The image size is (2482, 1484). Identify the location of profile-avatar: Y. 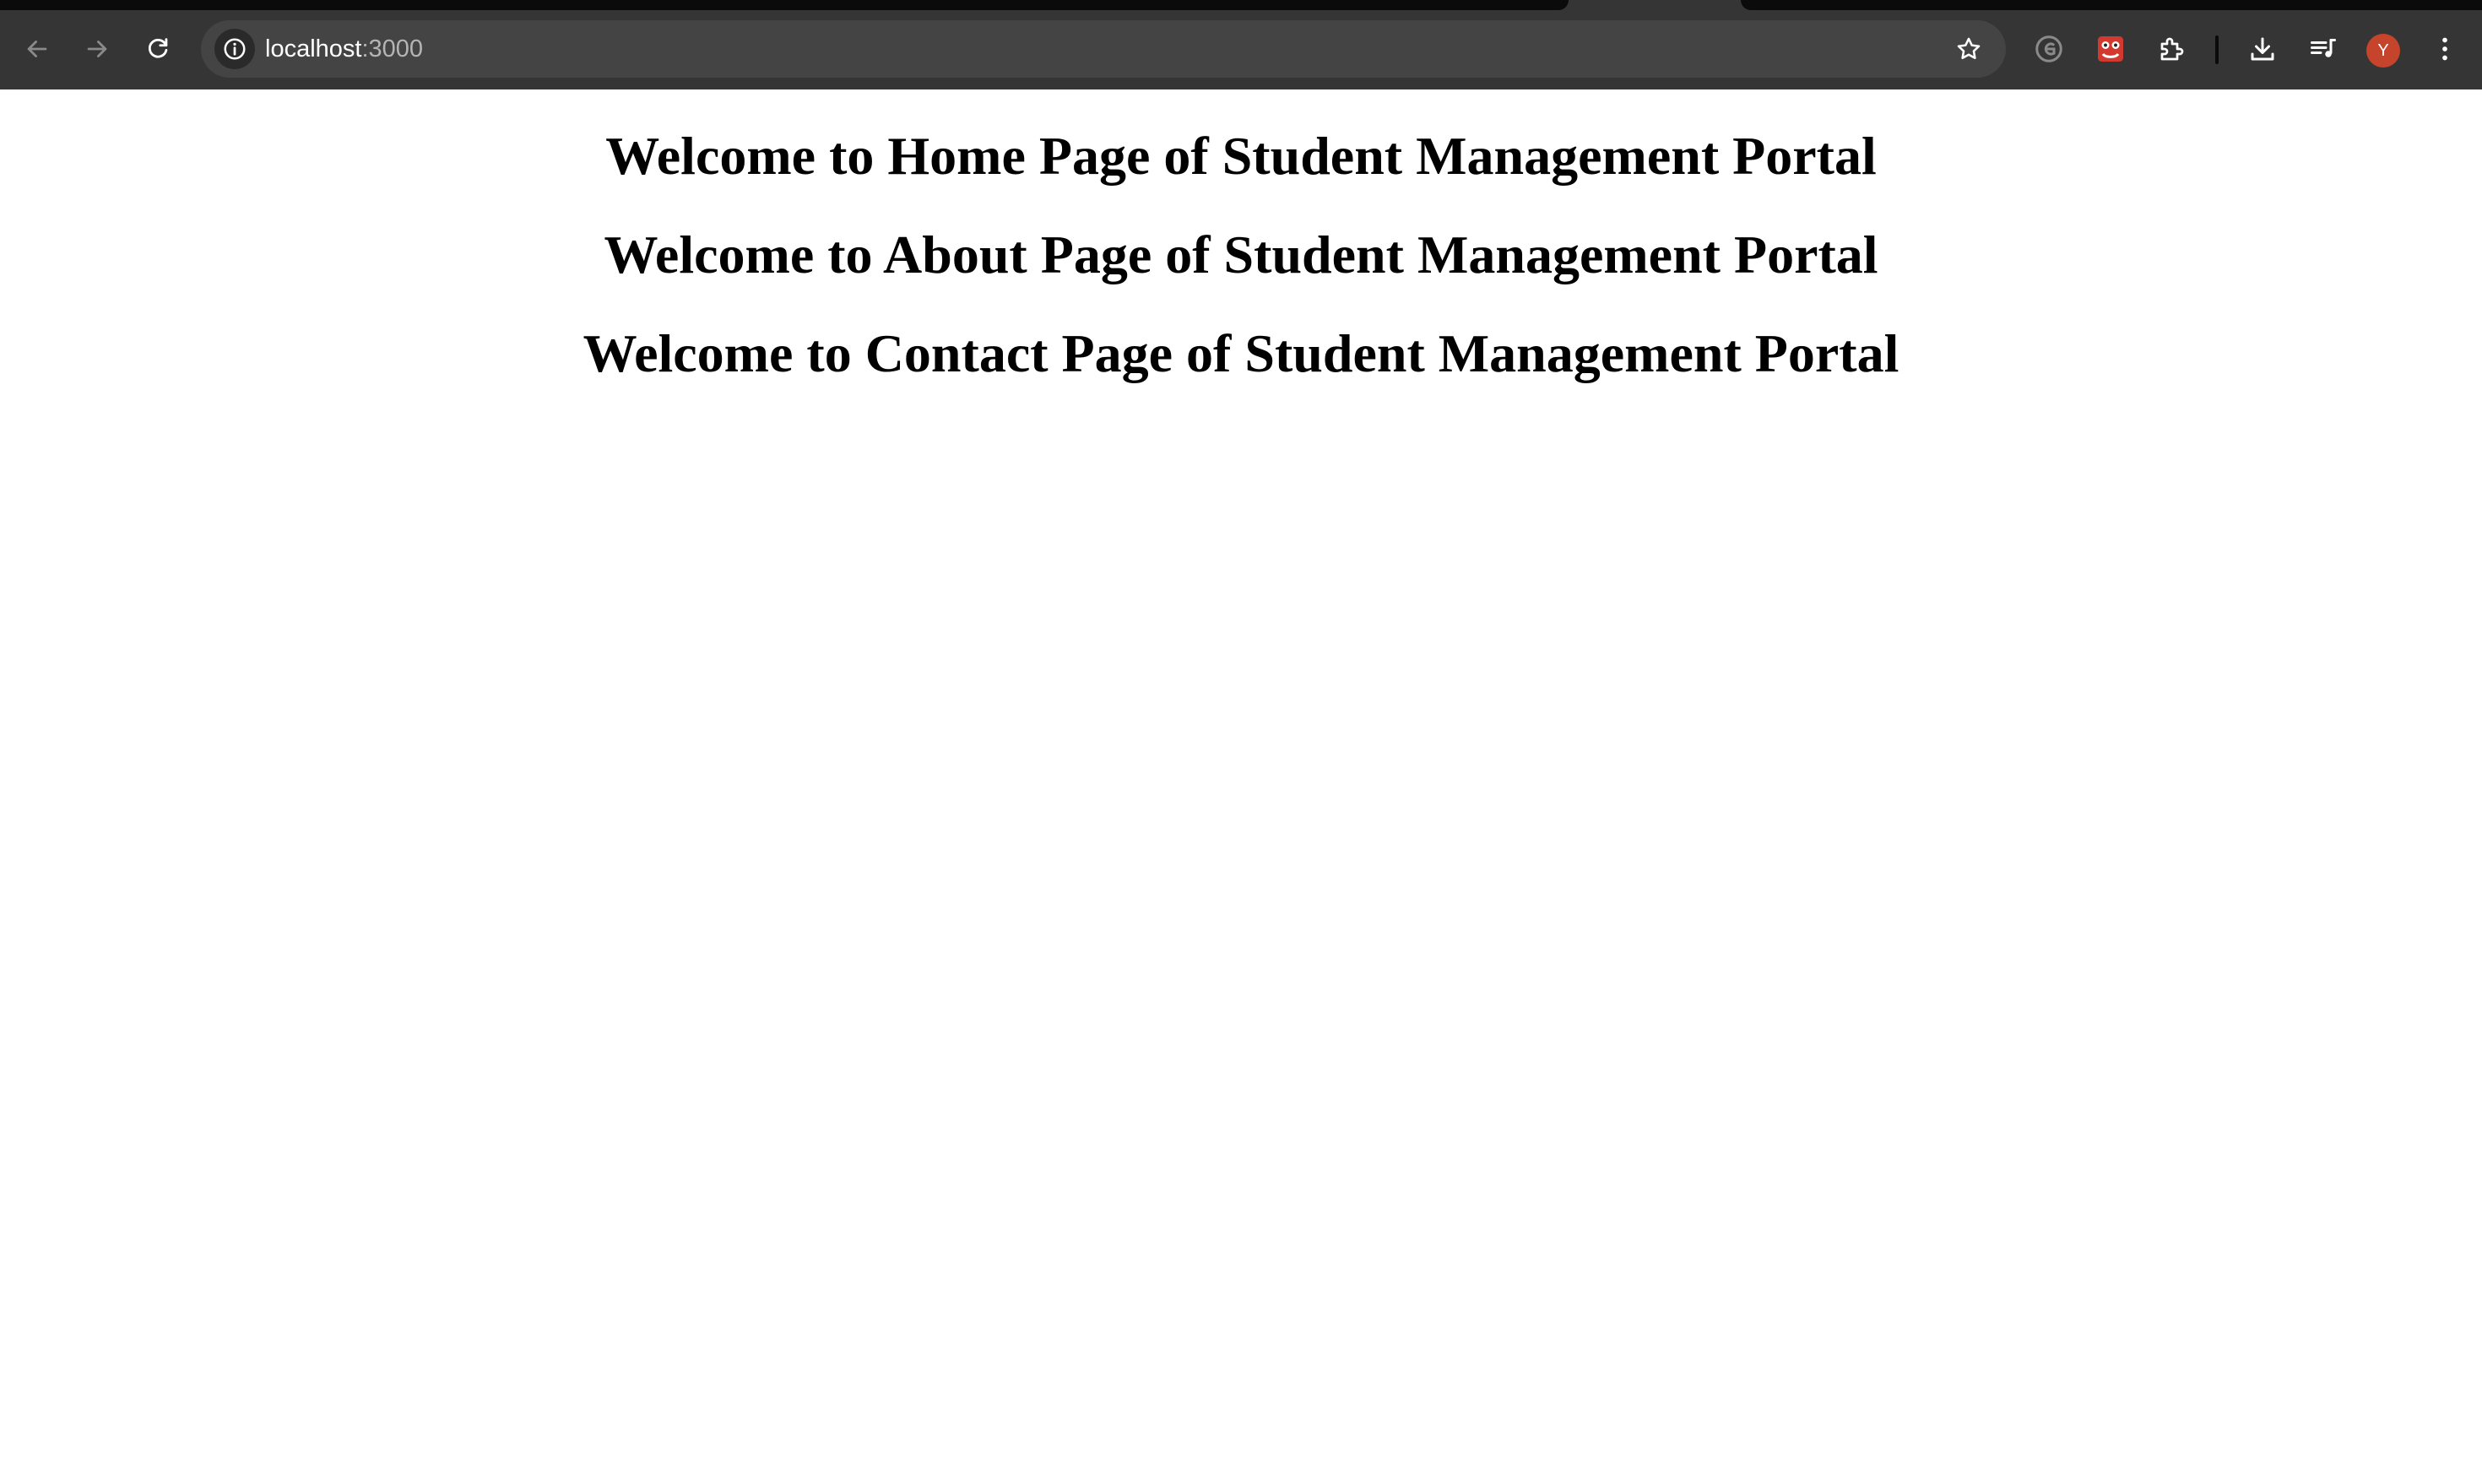
(2383, 51).